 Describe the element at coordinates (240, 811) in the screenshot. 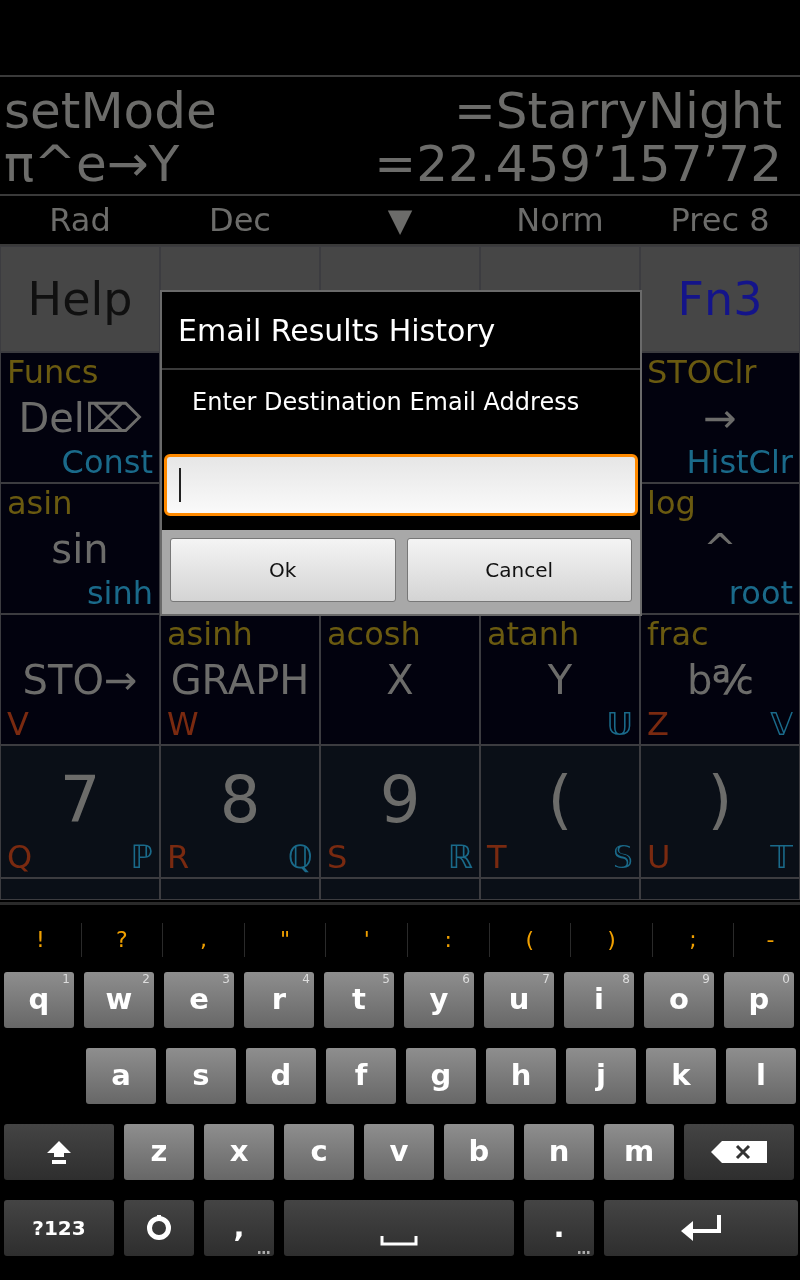

I see `calculator-key: 8 R ℚ` at that location.